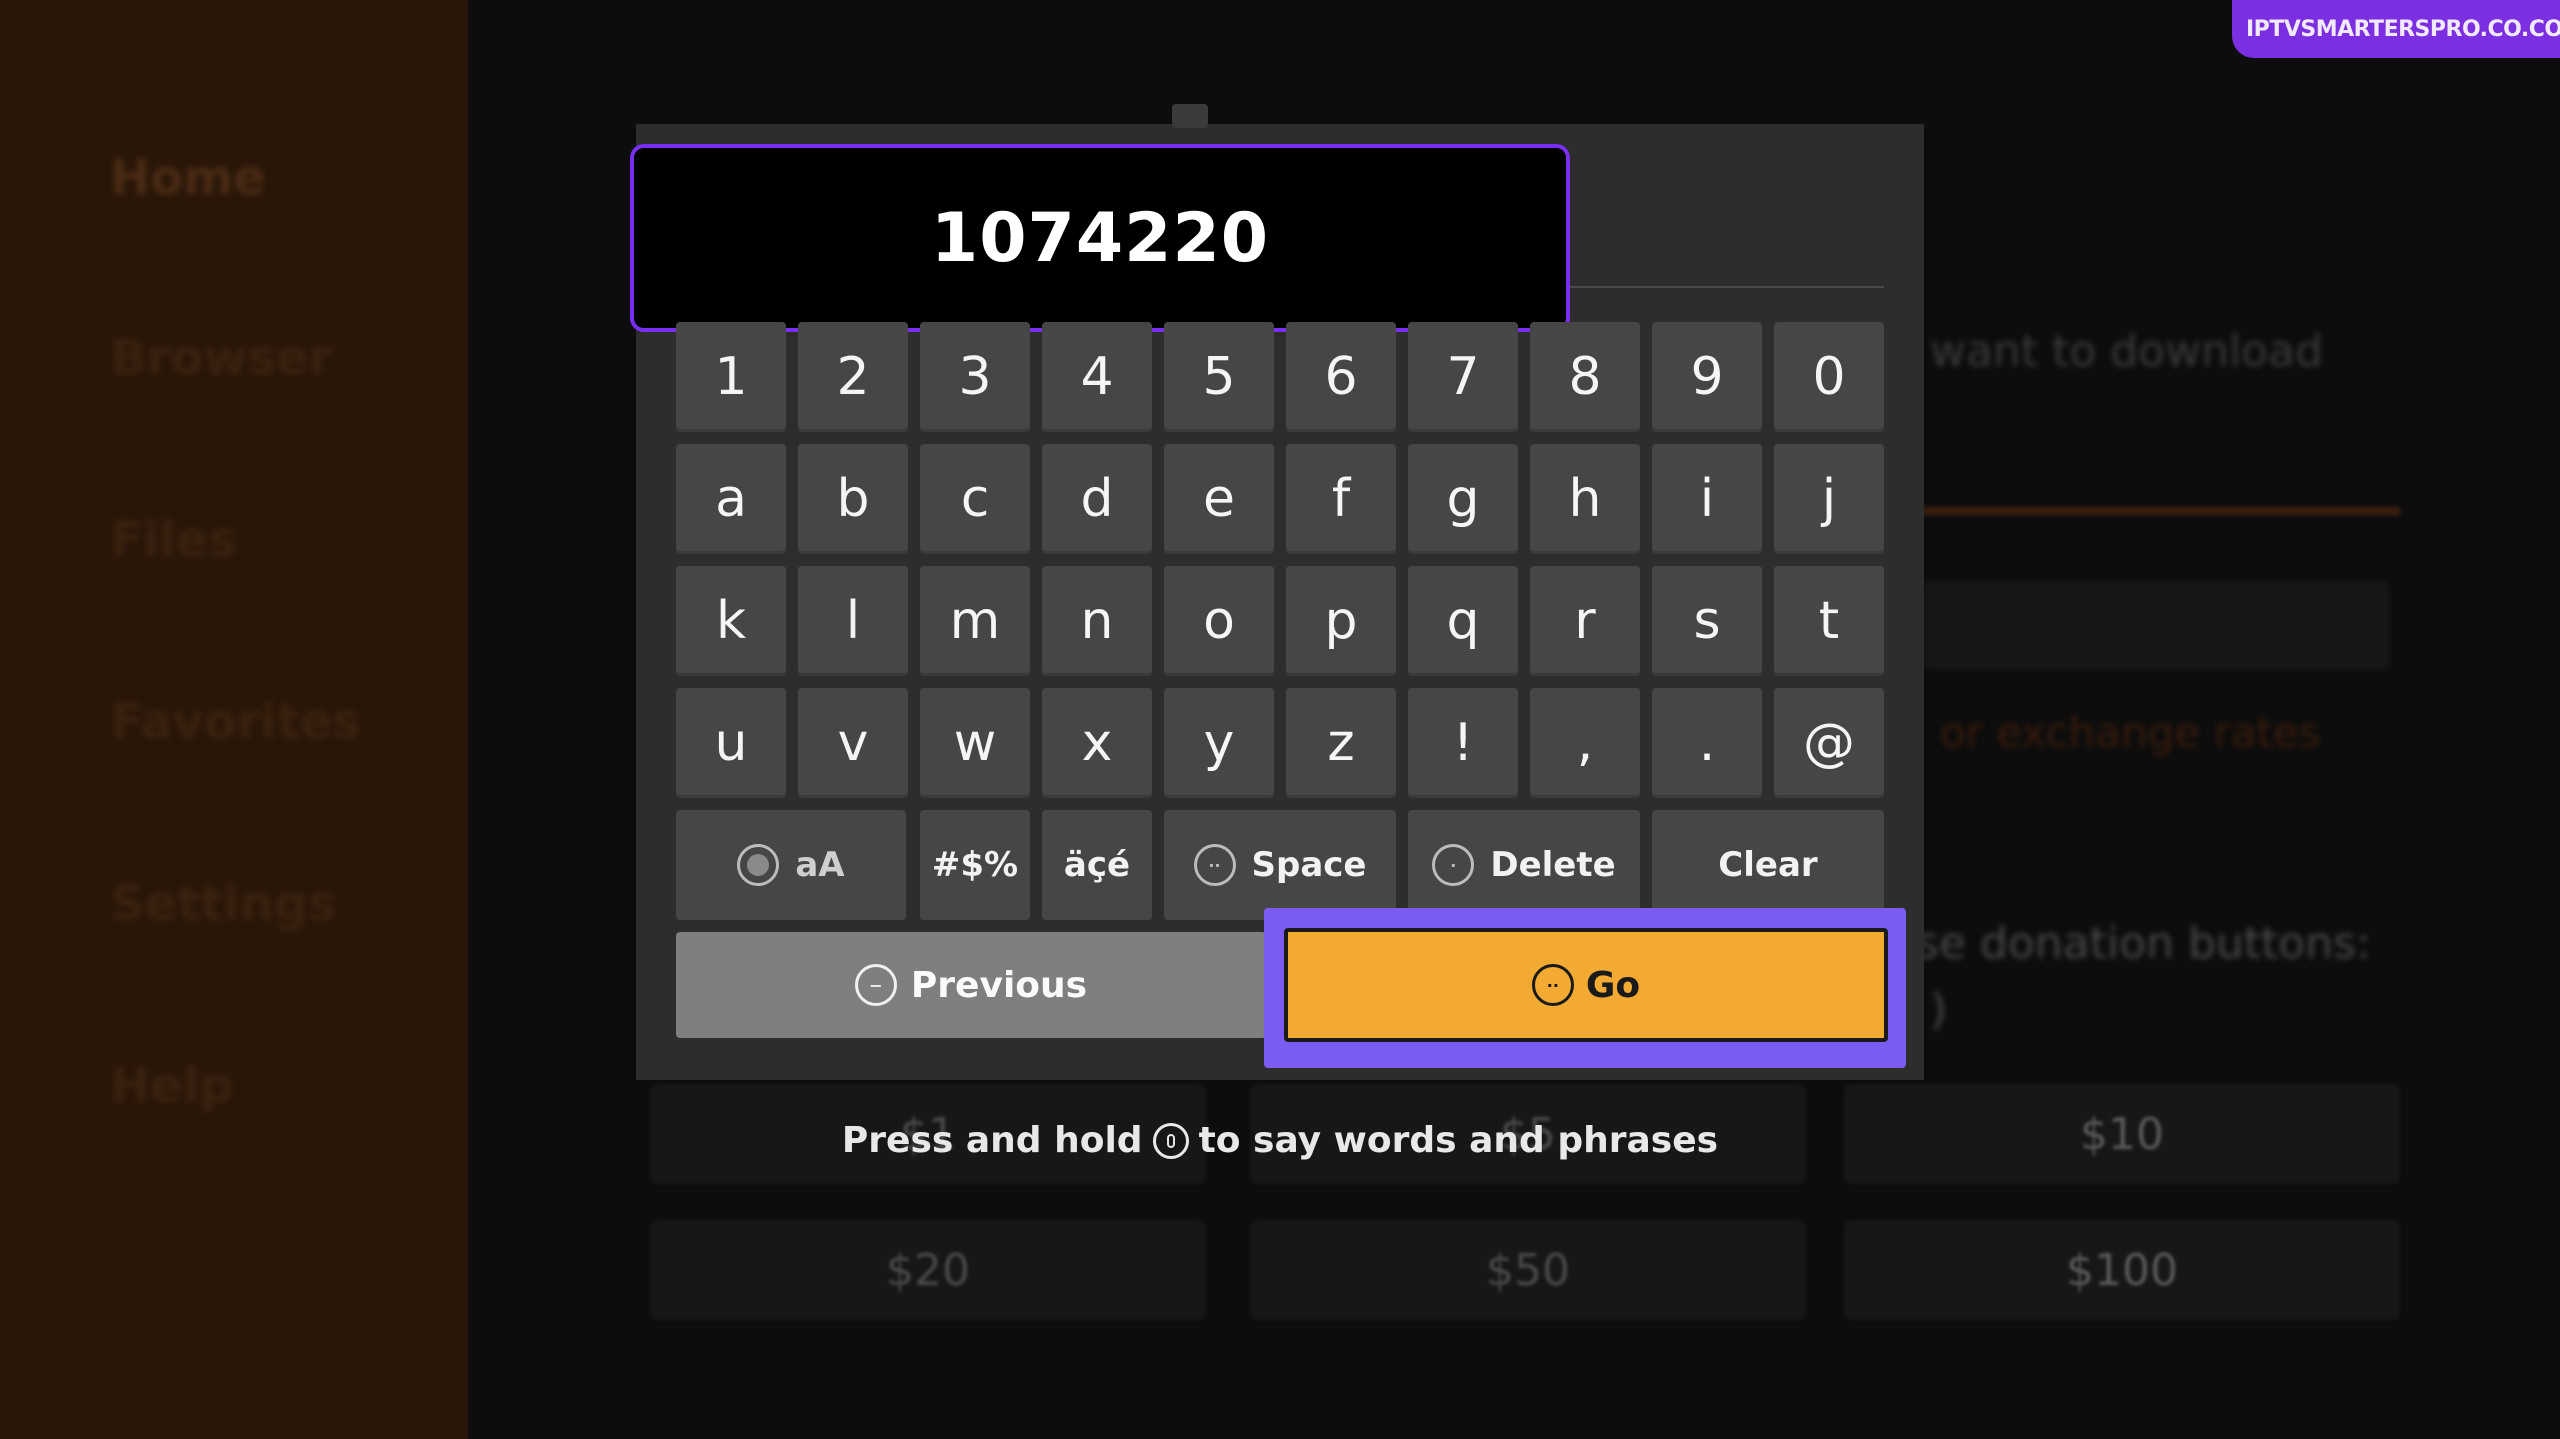 The image size is (2560, 1439). What do you see at coordinates (1097, 499) in the screenshot?
I see `key-1-3: d` at bounding box center [1097, 499].